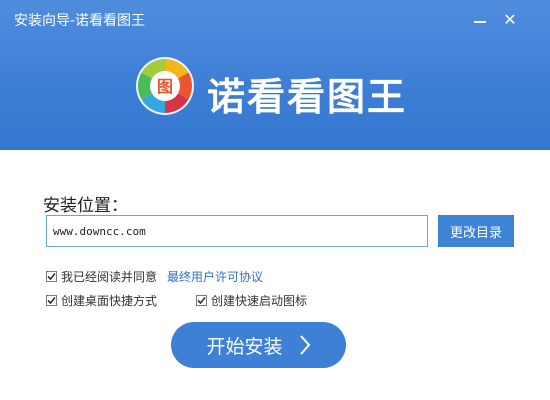  What do you see at coordinates (304, 345) in the screenshot?
I see `chevron-right-icon` at bounding box center [304, 345].